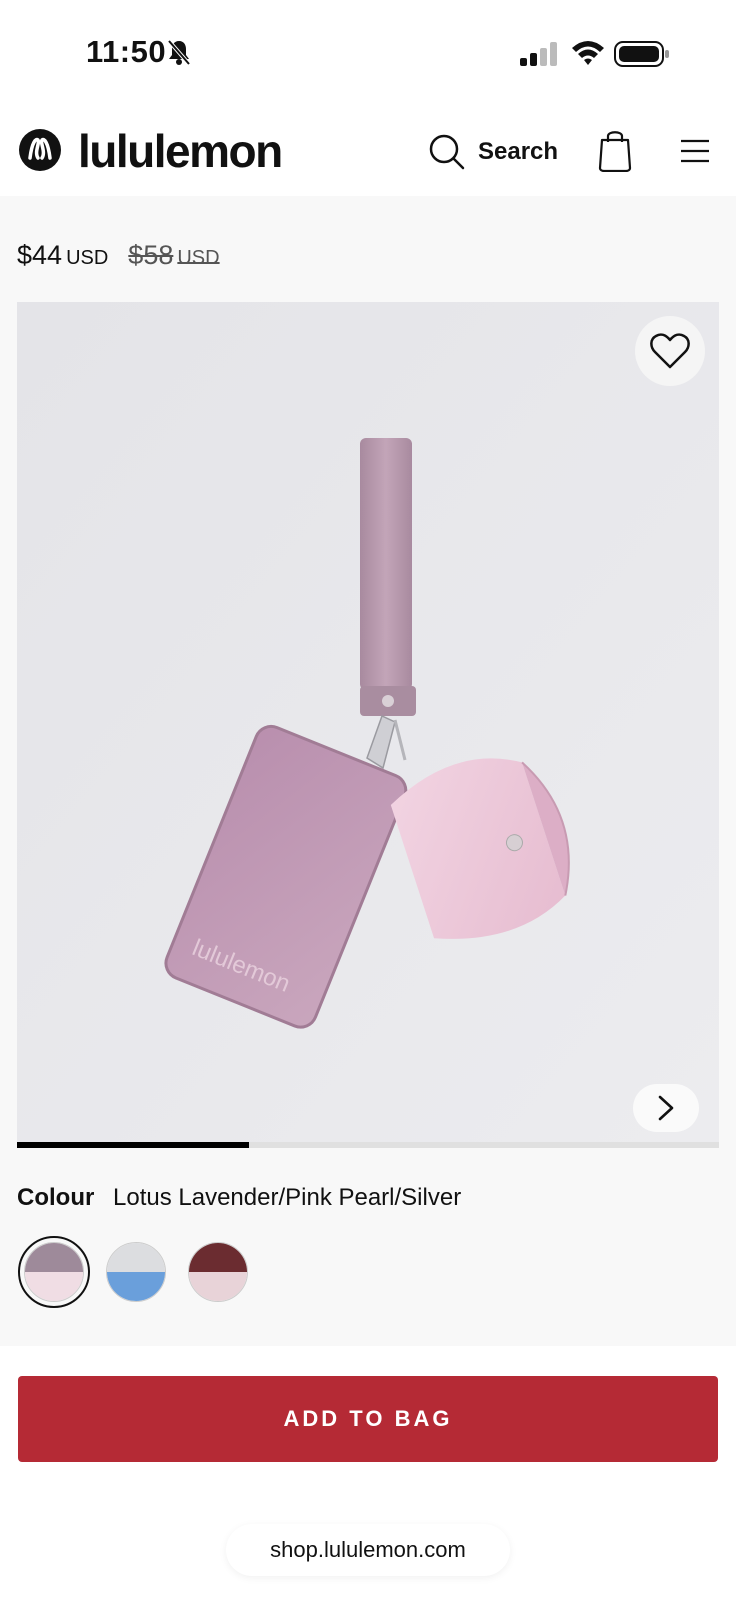 This screenshot has width=736, height=1600. What do you see at coordinates (133, 1145) in the screenshot?
I see `gallery-progress-fill` at bounding box center [133, 1145].